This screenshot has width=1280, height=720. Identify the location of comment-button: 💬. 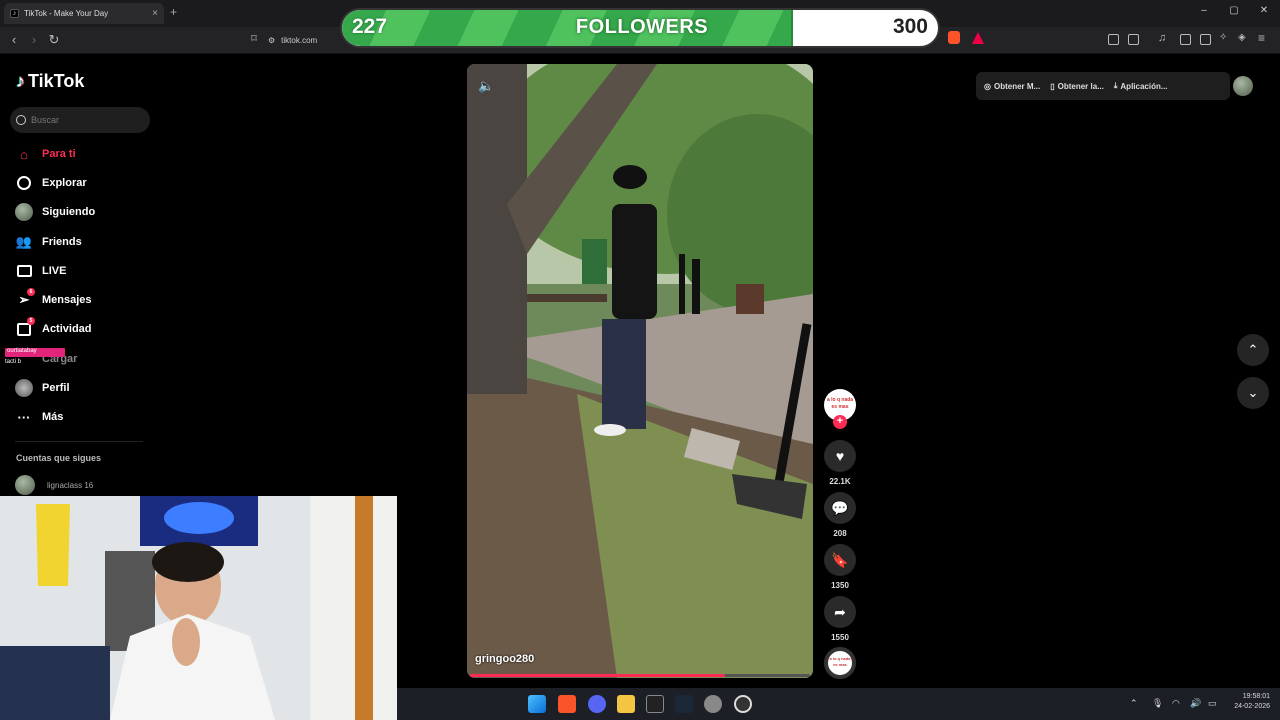
(840, 508).